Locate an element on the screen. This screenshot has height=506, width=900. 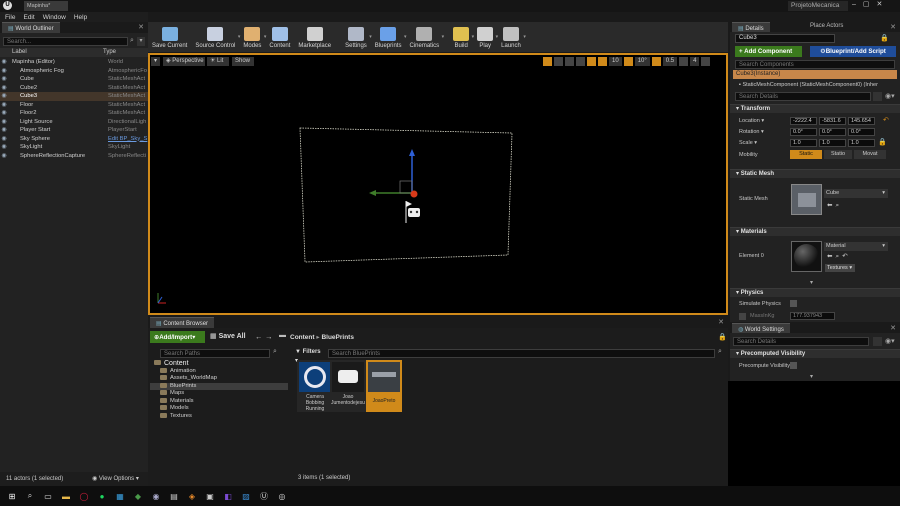
search-paths-input: Search Paths is located at coordinates (215, 353).